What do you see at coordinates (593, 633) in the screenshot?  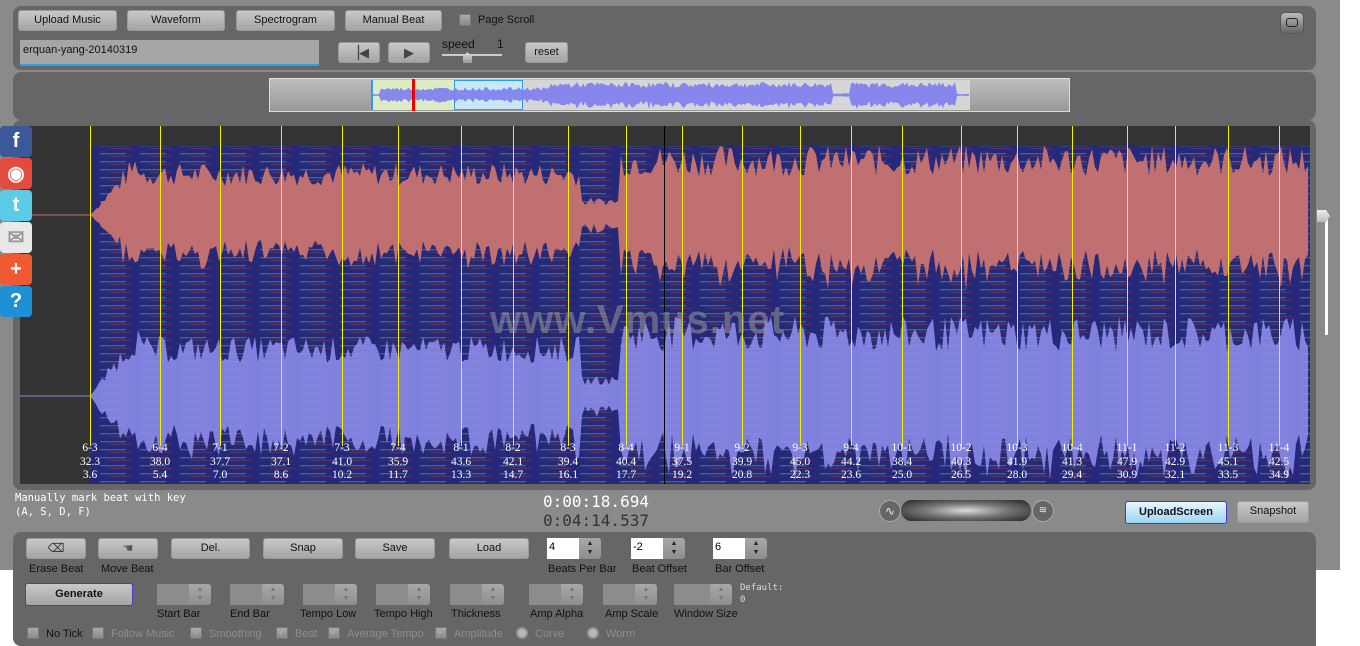 I see `worm-radio` at bounding box center [593, 633].